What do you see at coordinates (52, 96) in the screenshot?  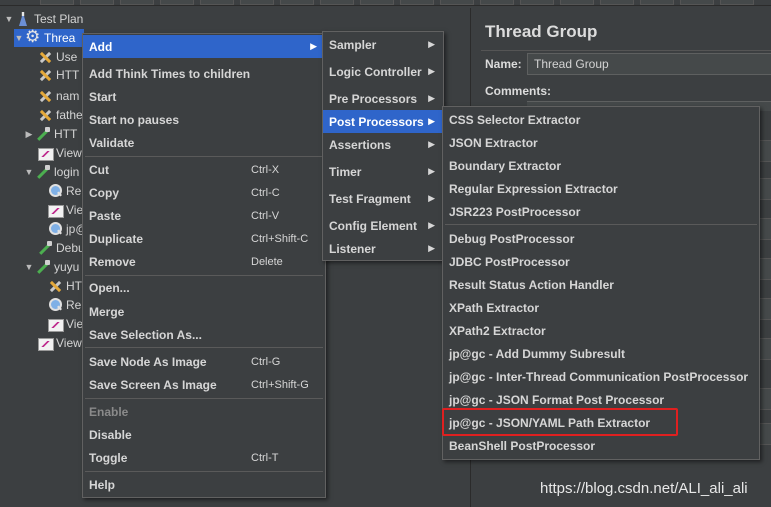 I see `tree-node: nam` at bounding box center [52, 96].